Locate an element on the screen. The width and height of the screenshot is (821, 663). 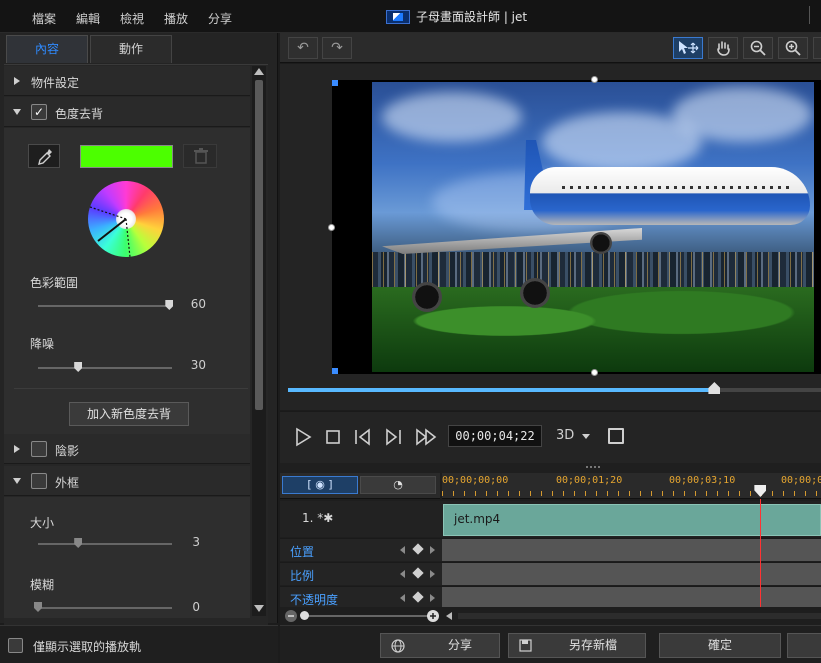
3d-mode-button: 3D is located at coordinates (565, 435).